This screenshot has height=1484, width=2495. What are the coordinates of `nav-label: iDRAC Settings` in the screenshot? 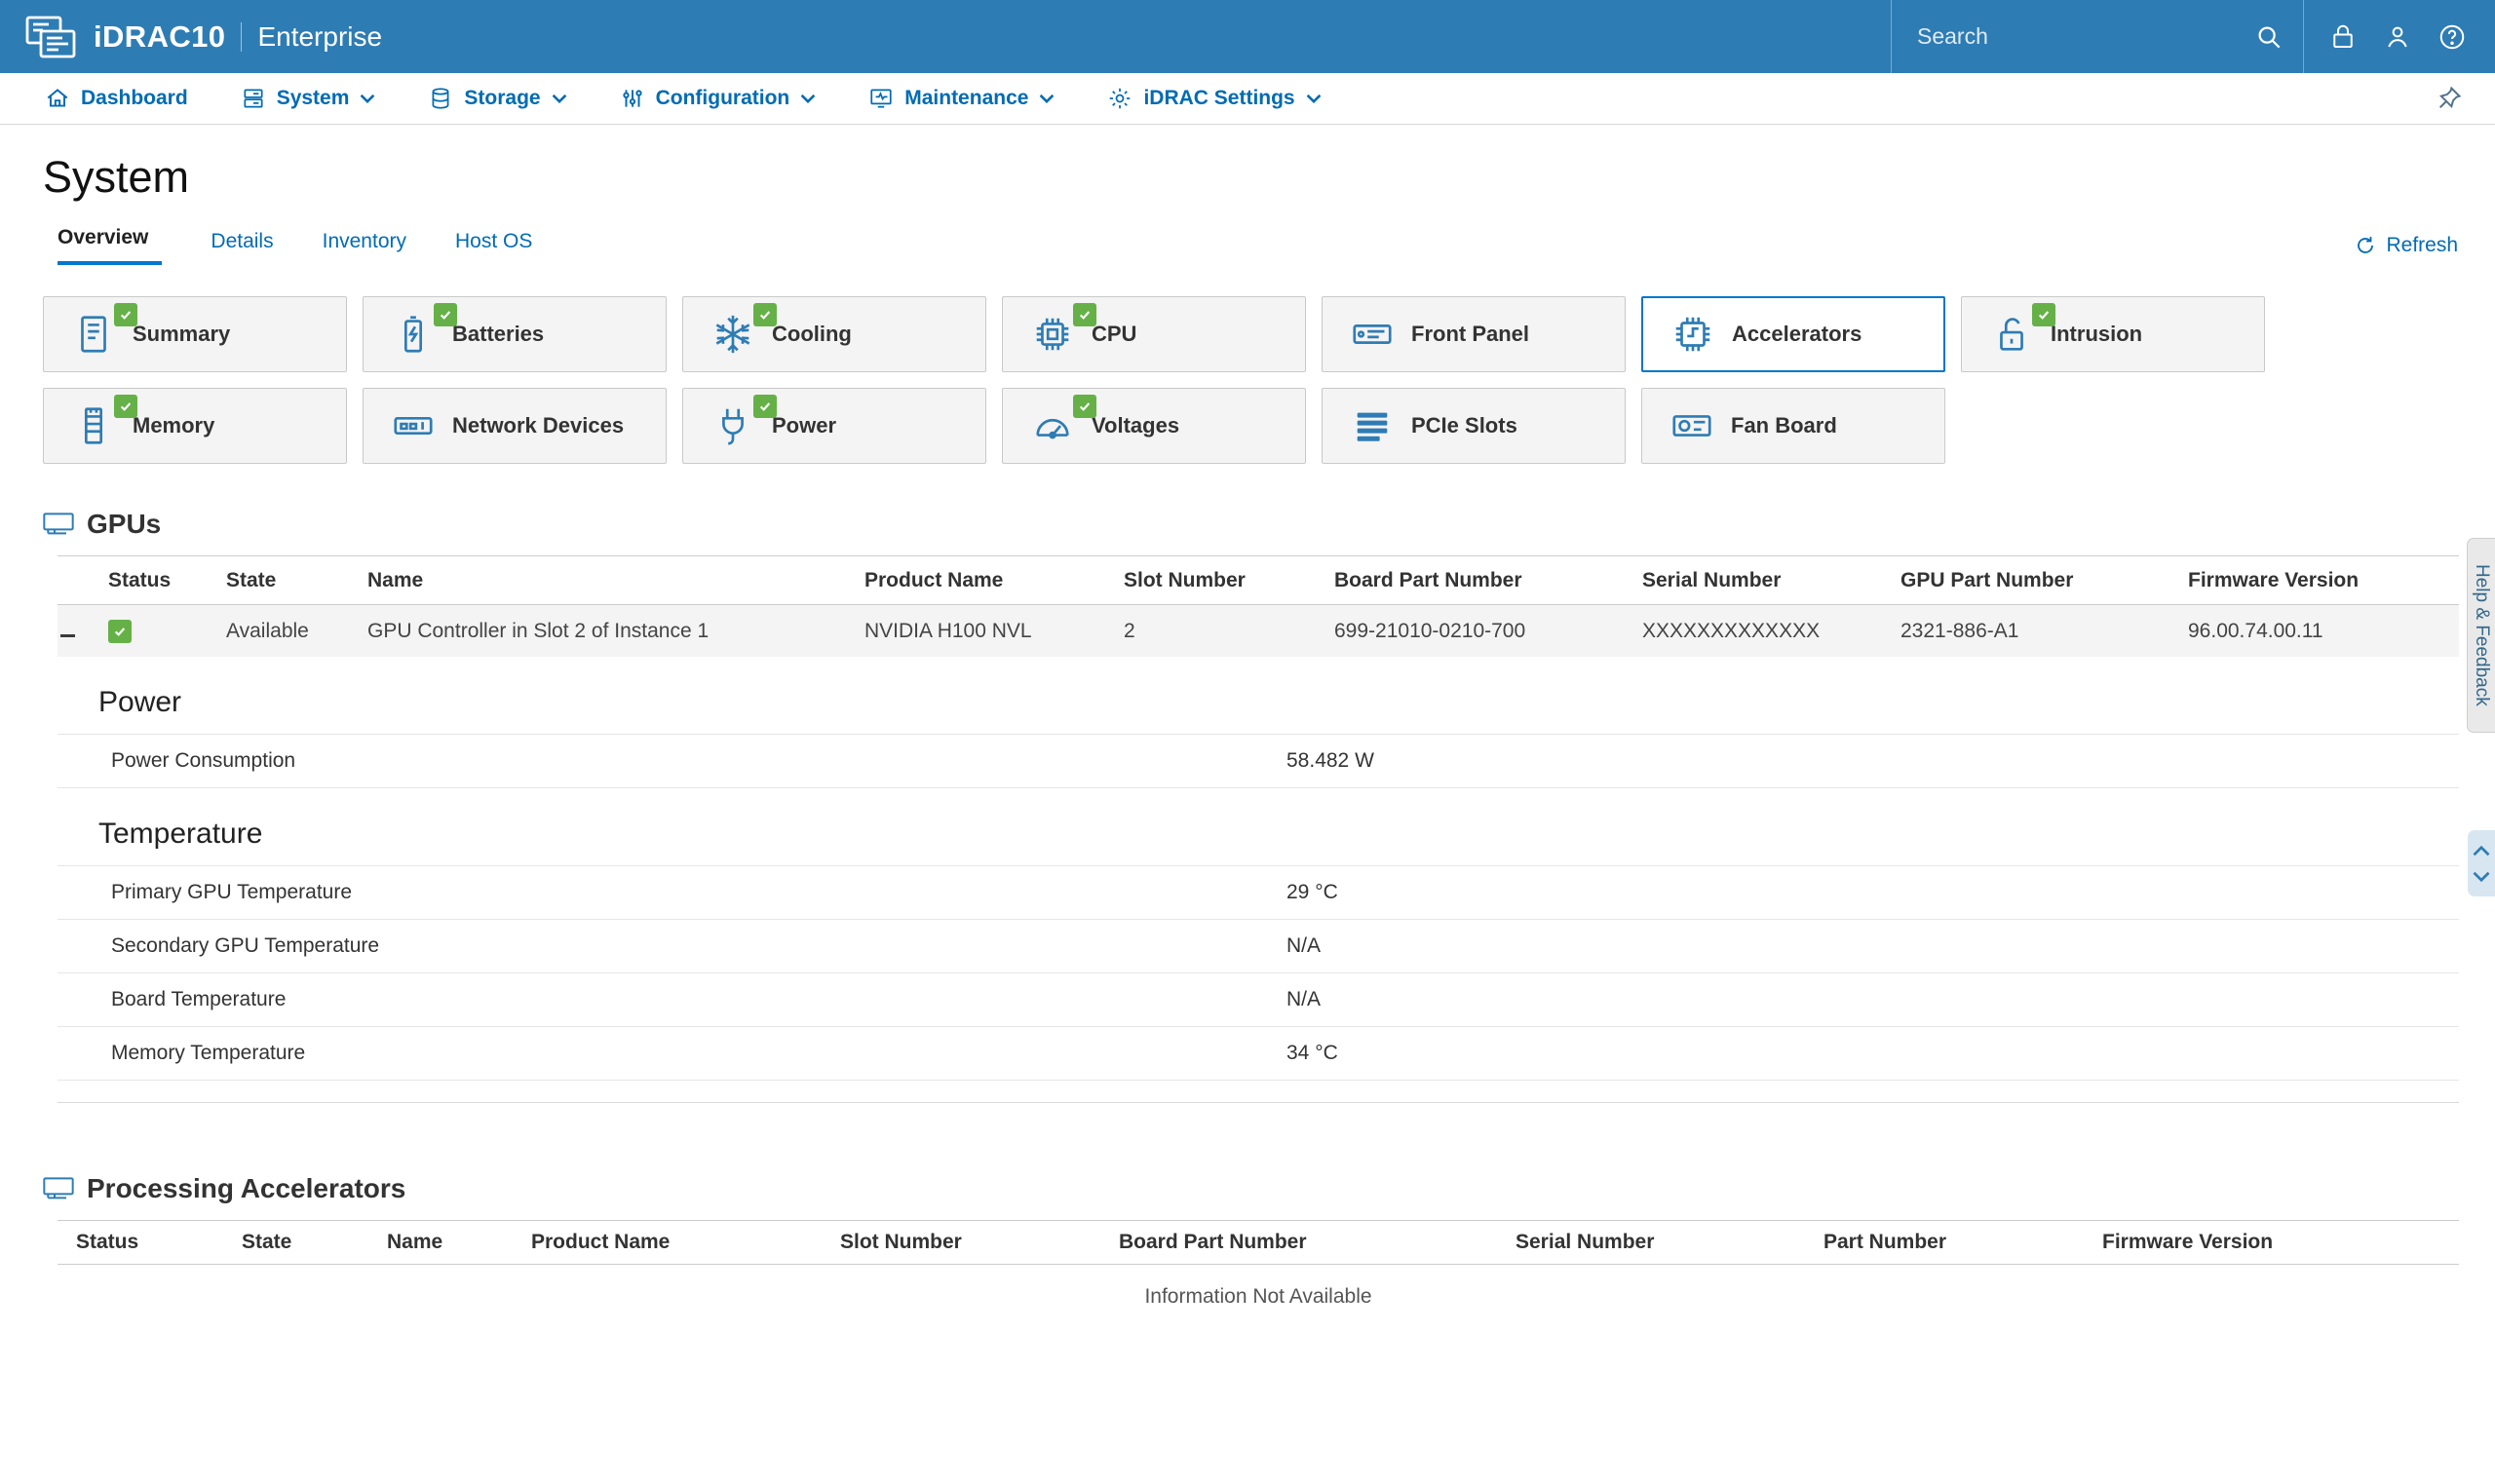 It's located at (1219, 98).